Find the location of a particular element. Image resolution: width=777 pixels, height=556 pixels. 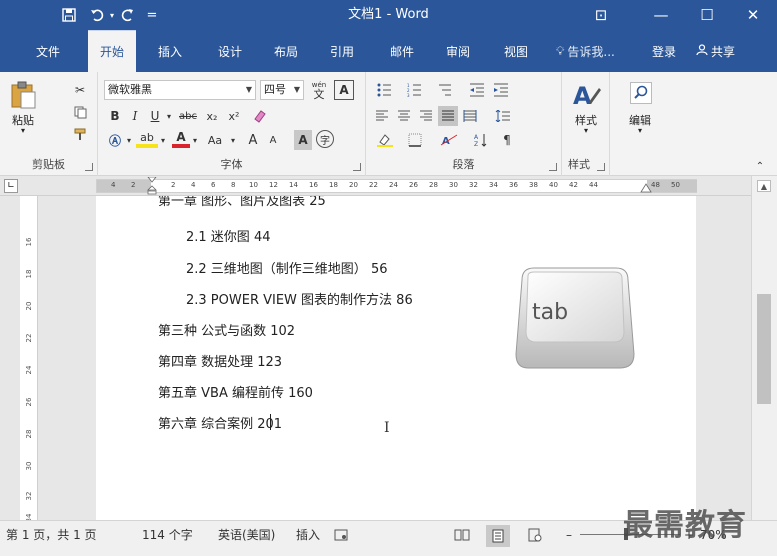

format-painter-icon is located at coordinates (80, 134).